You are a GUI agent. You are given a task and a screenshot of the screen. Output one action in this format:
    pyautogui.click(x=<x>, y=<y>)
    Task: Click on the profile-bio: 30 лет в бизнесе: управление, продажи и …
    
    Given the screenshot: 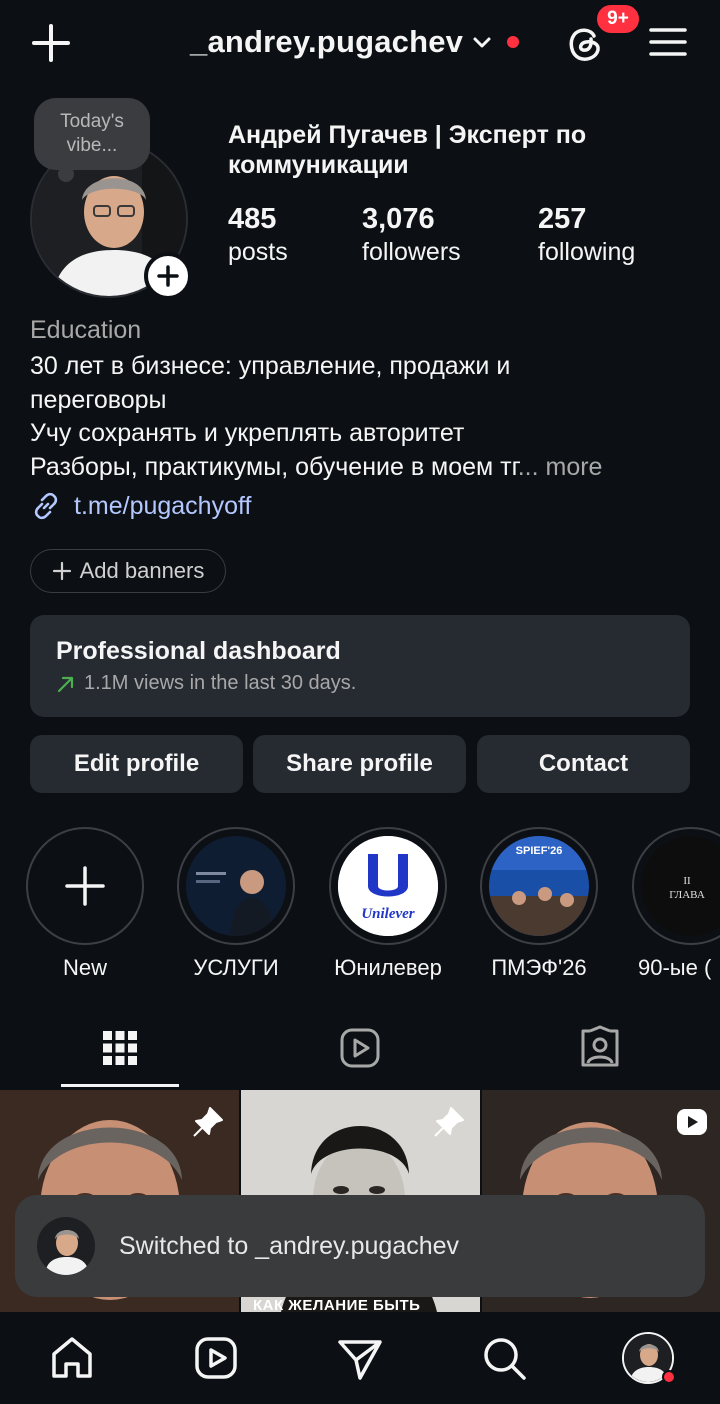 What is the action you would take?
    pyautogui.click(x=360, y=417)
    